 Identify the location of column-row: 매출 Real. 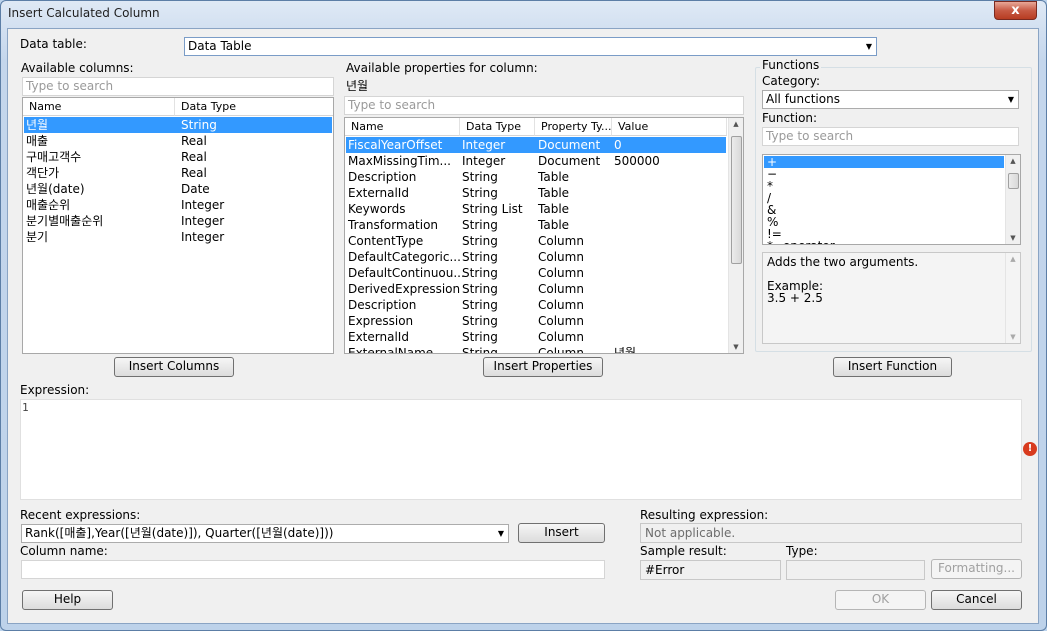
(178, 141).